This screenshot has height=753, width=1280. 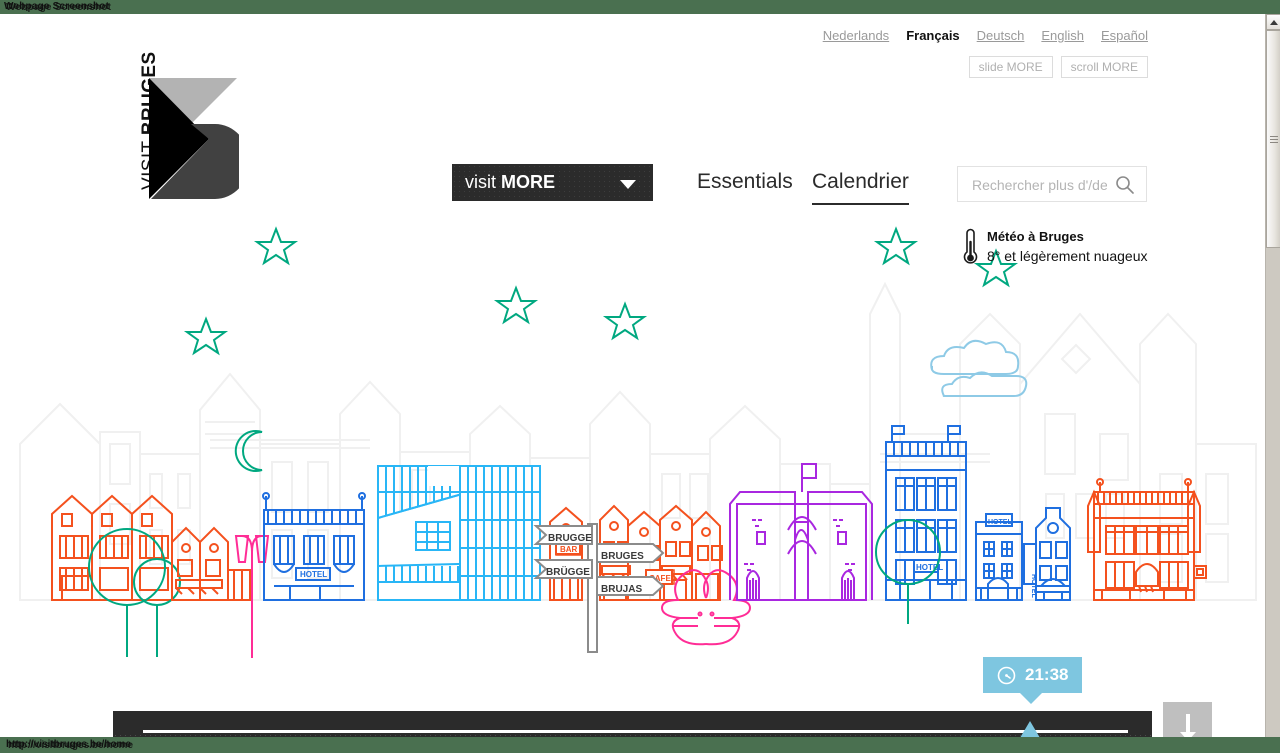 What do you see at coordinates (640, 7) in the screenshot?
I see `extension-titlebar: Webpage Screenshot Webpage Screenshot` at bounding box center [640, 7].